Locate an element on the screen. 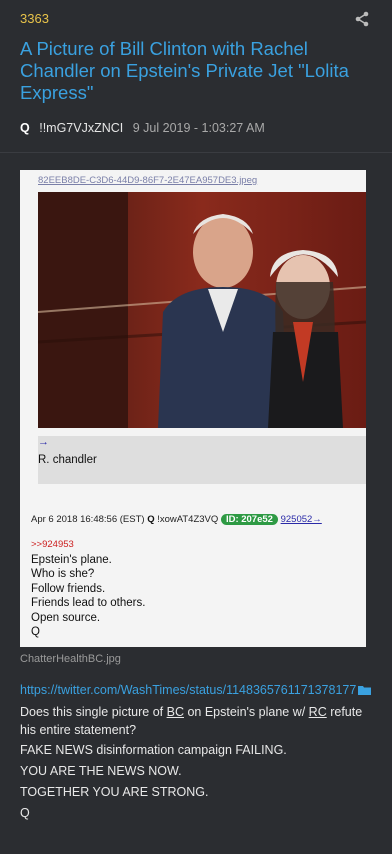 The width and height of the screenshot is (392, 854). divider is located at coordinates (196, 152).